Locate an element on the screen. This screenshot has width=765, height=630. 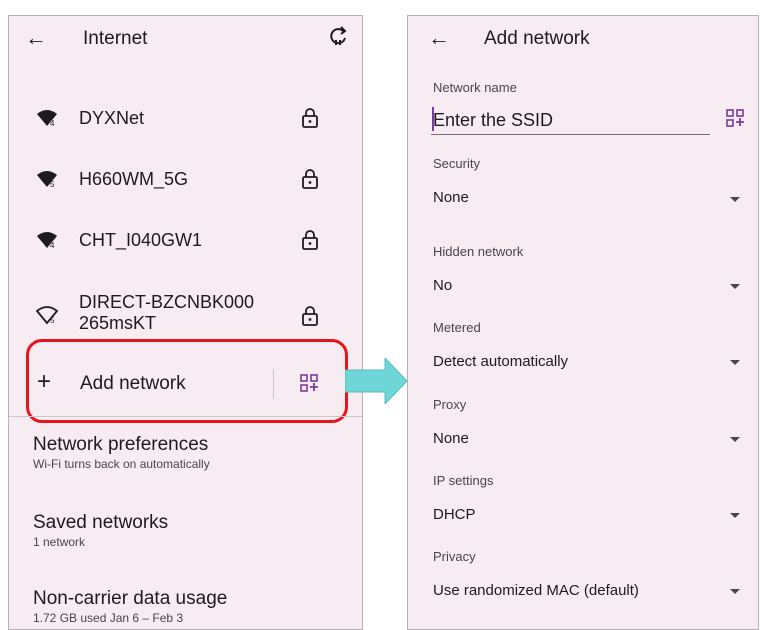
ssid-input is located at coordinates (570, 120).